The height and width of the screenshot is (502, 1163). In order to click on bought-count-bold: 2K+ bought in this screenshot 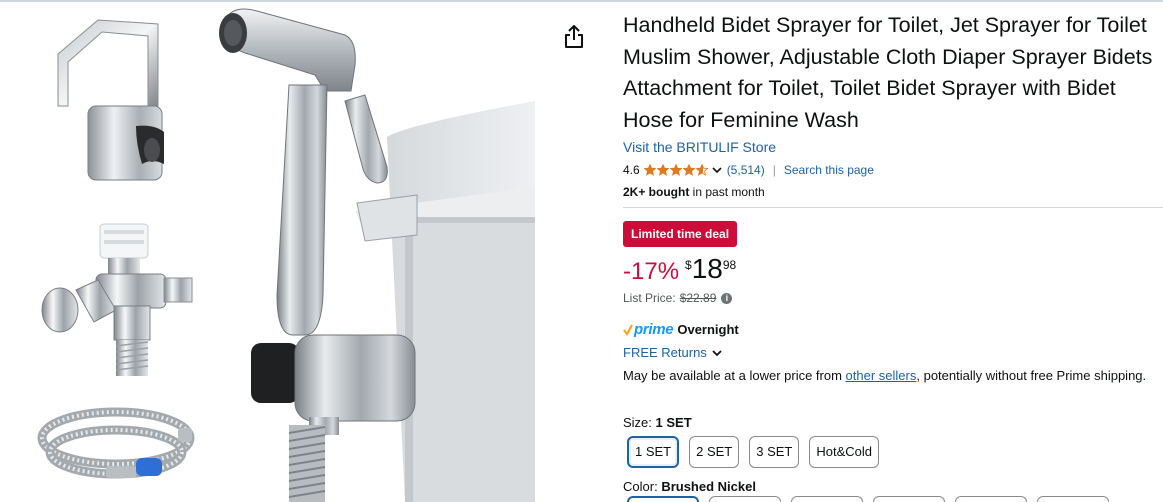, I will do `click(656, 192)`.